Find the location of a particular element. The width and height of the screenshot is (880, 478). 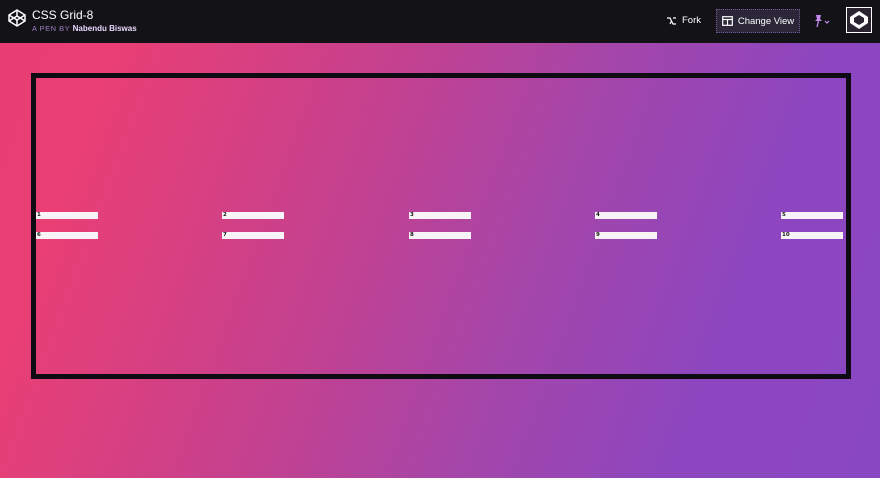

grid-item: 5 is located at coordinates (812, 215).